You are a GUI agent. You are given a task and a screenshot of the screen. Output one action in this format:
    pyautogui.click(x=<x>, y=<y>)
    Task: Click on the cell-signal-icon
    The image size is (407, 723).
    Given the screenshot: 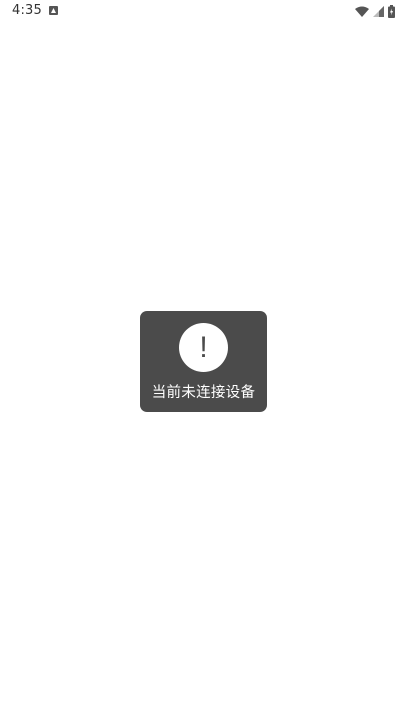 What is the action you would take?
    pyautogui.click(x=378, y=11)
    